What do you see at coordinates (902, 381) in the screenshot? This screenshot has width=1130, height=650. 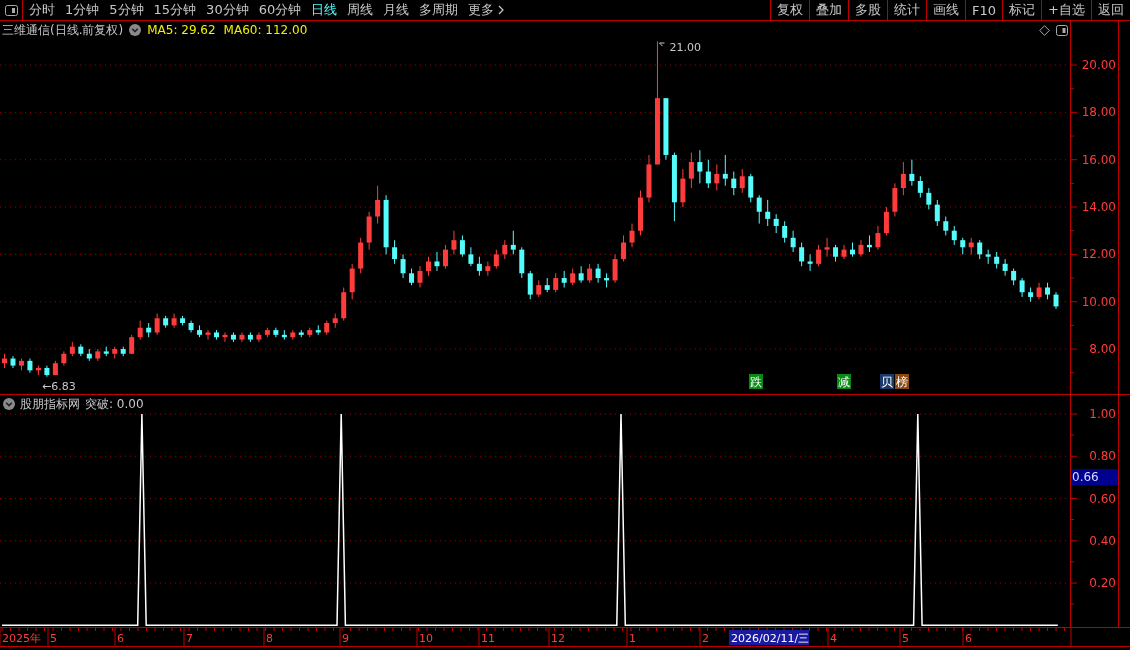 I see `signal-badge: 榜` at bounding box center [902, 381].